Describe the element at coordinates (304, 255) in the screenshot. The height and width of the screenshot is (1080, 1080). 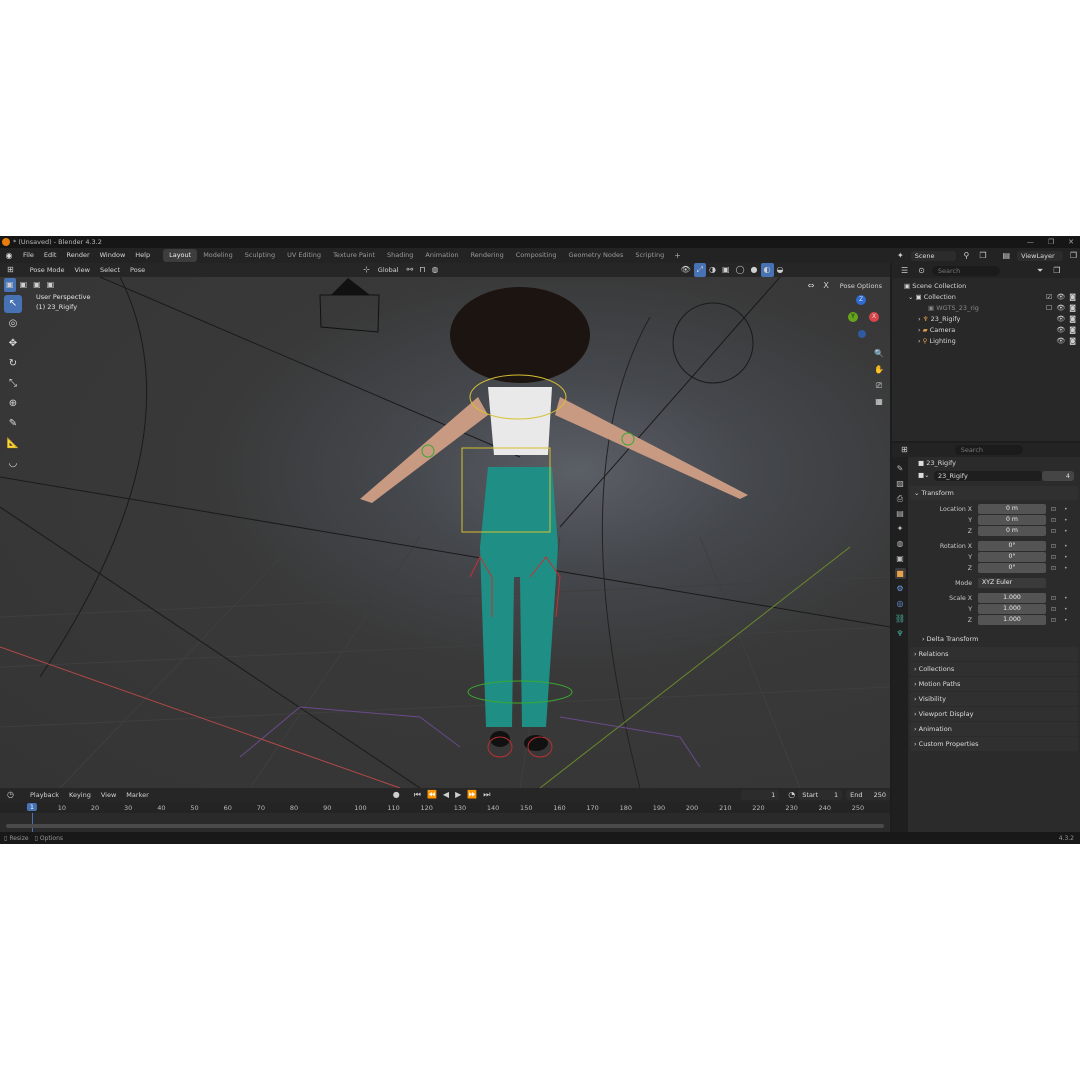
I see `tab-uv-editing: UV Editing` at that location.